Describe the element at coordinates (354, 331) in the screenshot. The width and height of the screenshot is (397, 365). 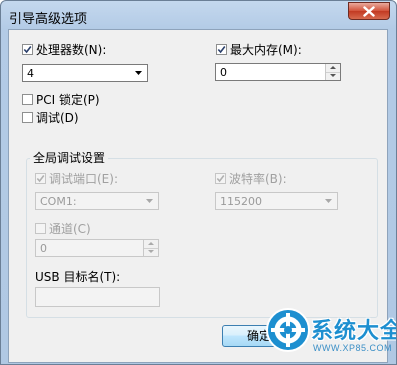
I see `watermark-text: 系统大全` at that location.